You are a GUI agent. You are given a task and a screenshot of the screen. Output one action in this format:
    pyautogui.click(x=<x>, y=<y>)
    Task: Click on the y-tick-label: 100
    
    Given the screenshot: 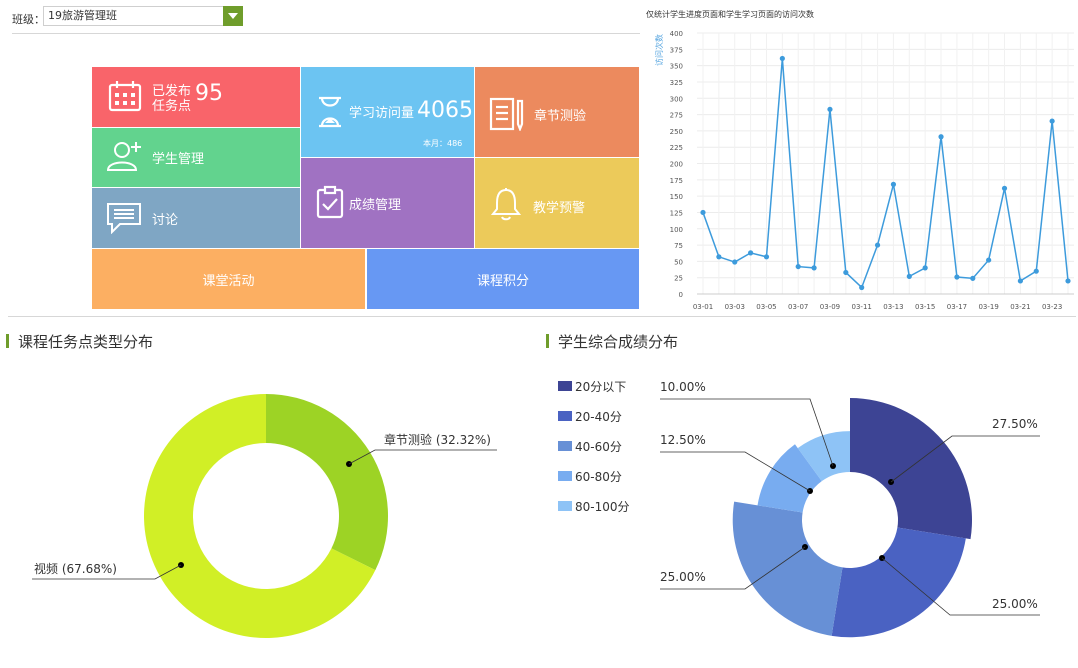 What is the action you would take?
    pyautogui.click(x=676, y=230)
    